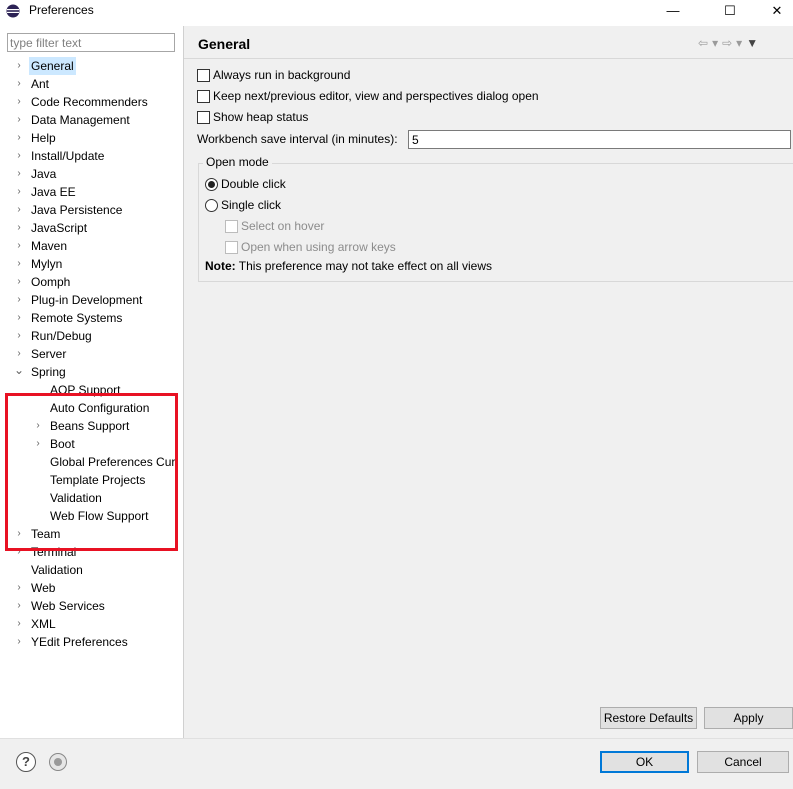 This screenshot has height=789, width=793. What do you see at coordinates (703, 43) in the screenshot?
I see `back-arrow-icon: ⇦` at bounding box center [703, 43].